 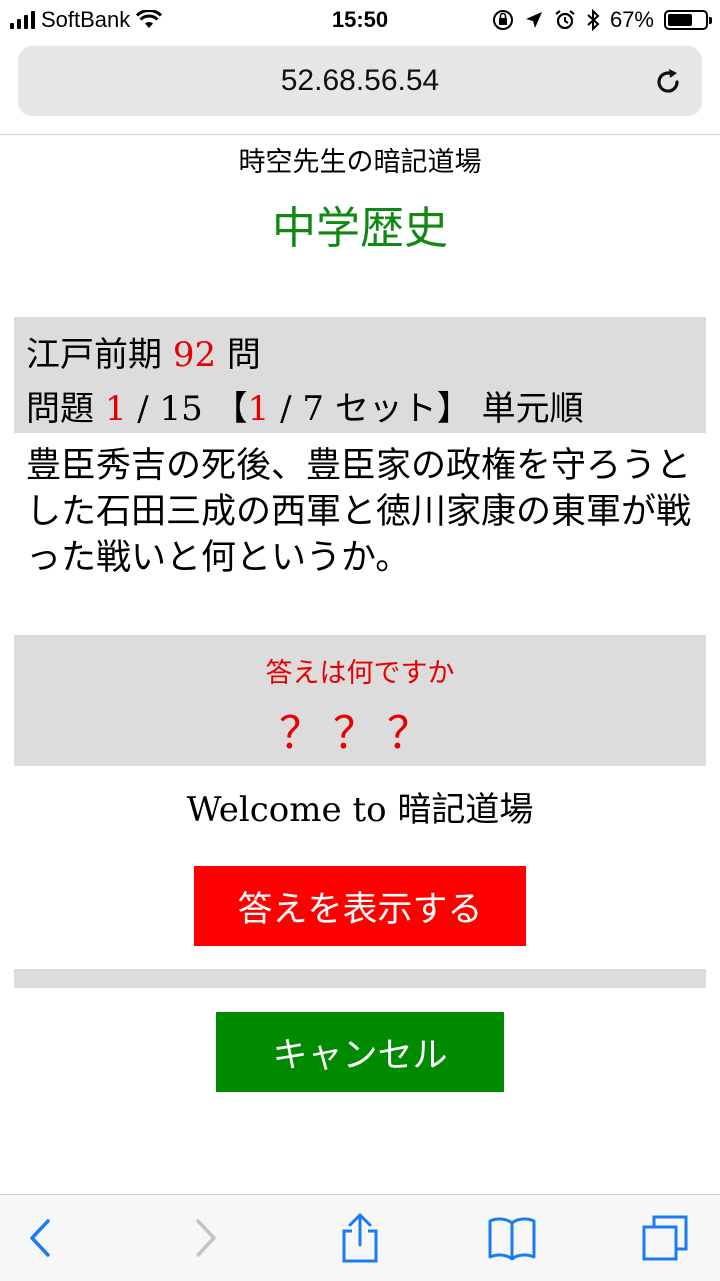 What do you see at coordinates (360, 228) in the screenshot?
I see `subject-title: 中学歴史` at bounding box center [360, 228].